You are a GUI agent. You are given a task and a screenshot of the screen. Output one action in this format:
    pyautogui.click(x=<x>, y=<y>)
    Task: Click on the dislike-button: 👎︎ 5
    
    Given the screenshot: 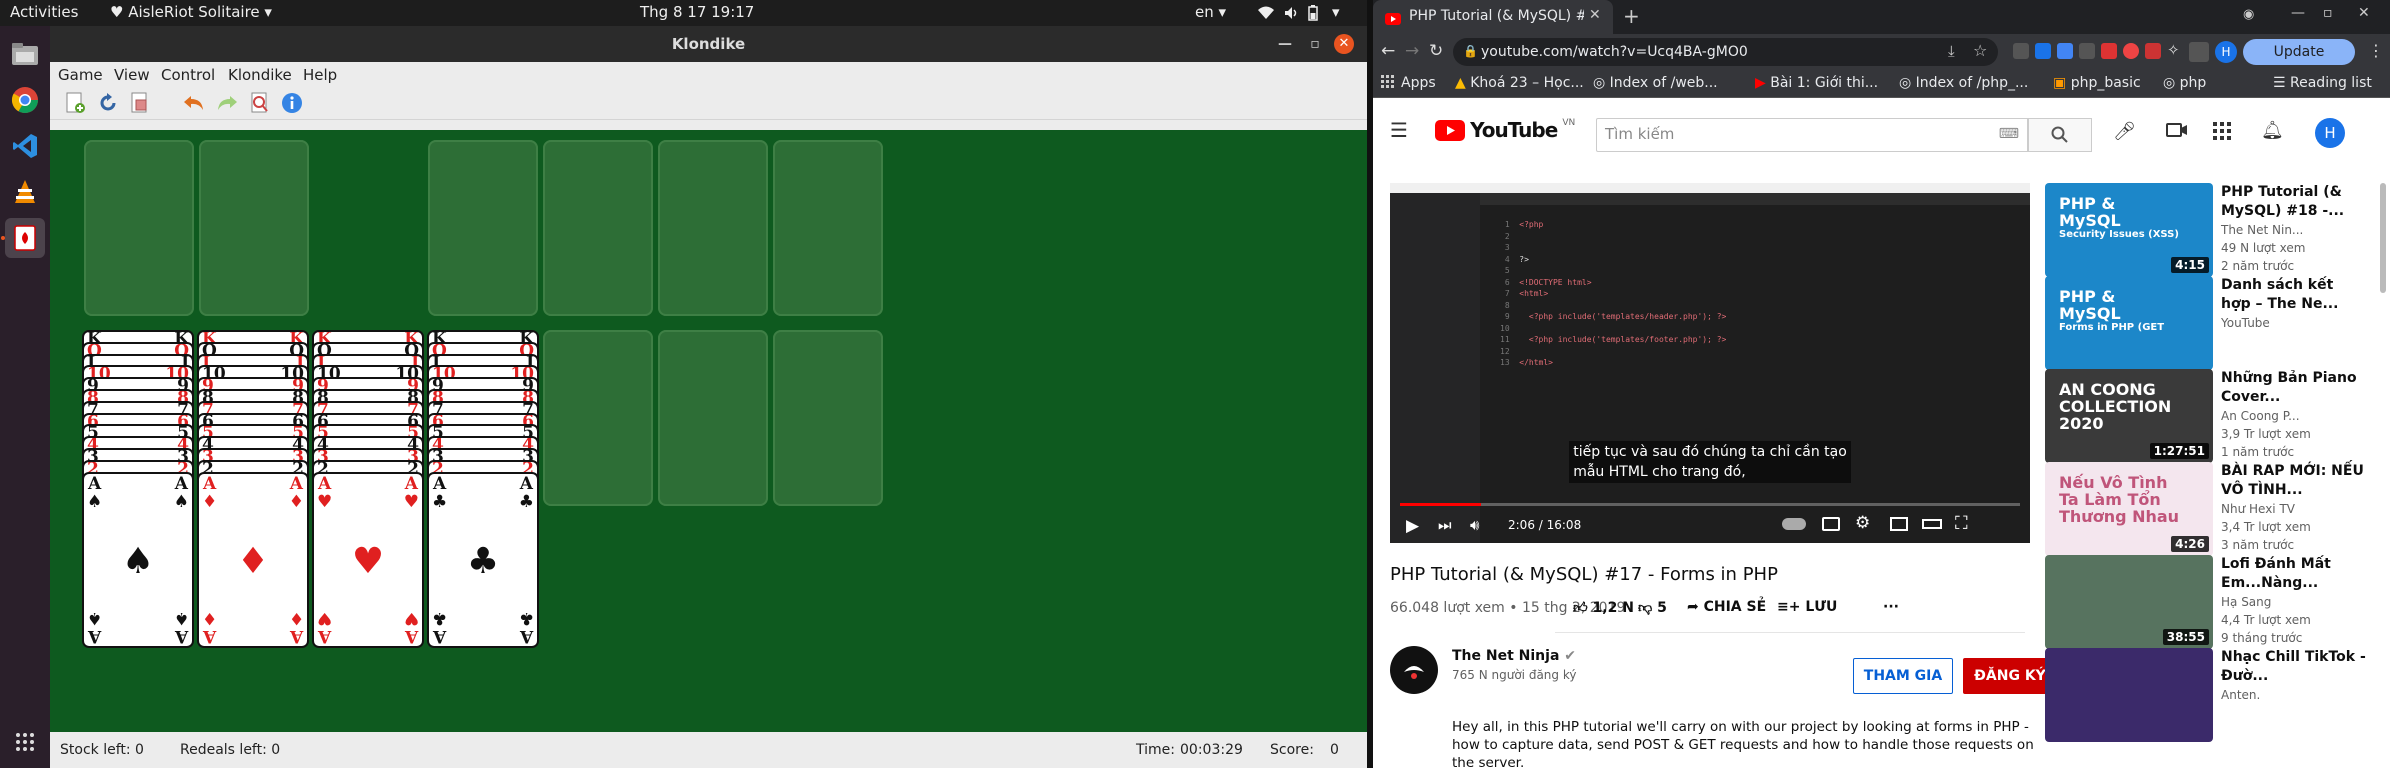 What is the action you would take?
    pyautogui.click(x=1652, y=607)
    